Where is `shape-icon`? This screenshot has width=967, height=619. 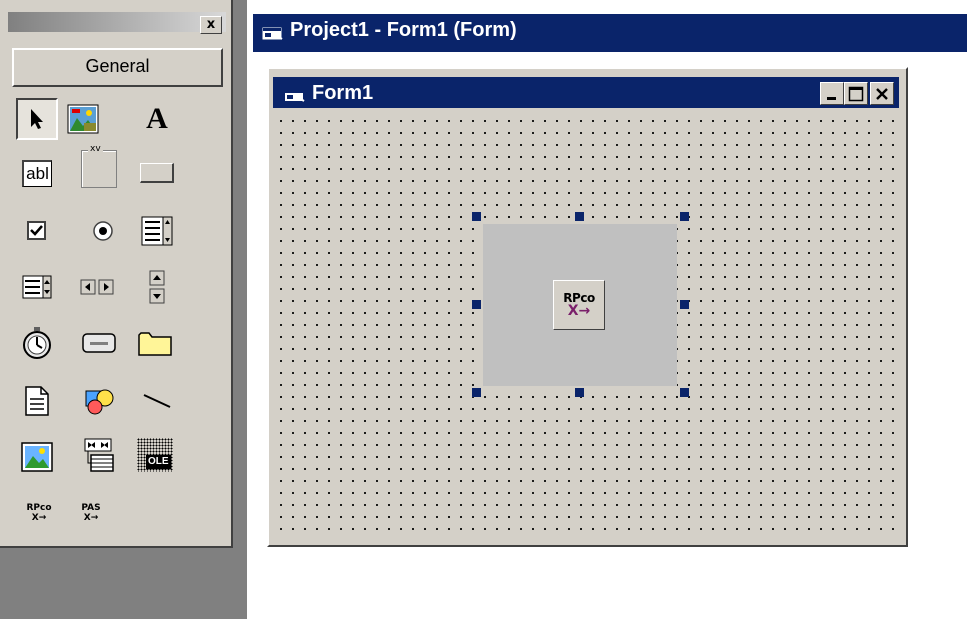
shape-icon is located at coordinates (99, 402).